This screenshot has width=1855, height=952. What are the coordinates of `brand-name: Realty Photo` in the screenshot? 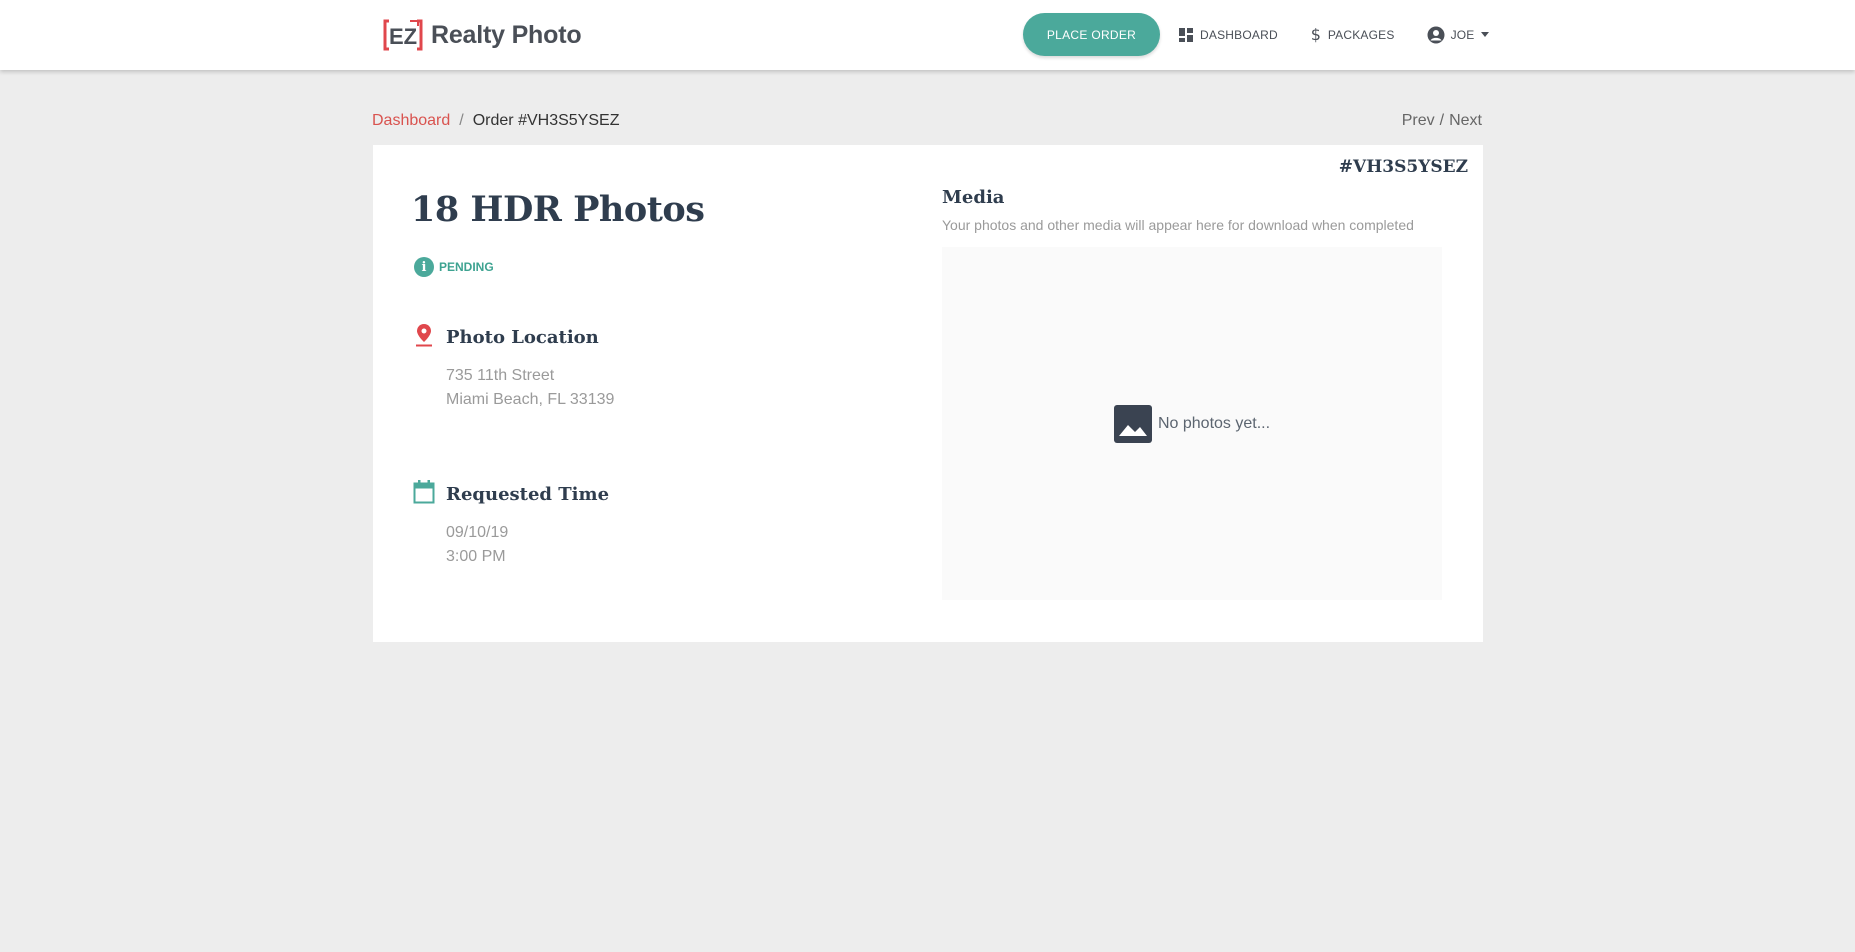 It's located at (506, 34).